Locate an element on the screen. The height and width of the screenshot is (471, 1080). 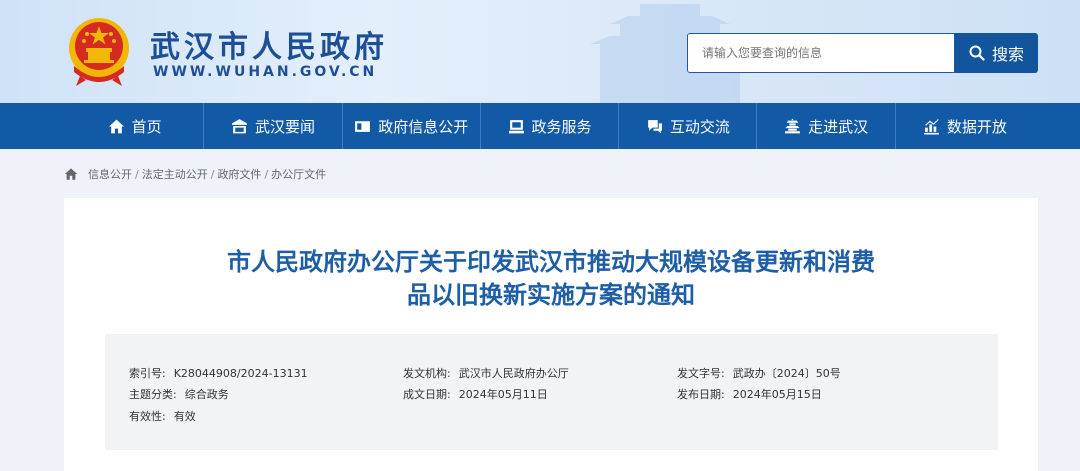
nav-item-label: 数据开放 is located at coordinates (976, 126).